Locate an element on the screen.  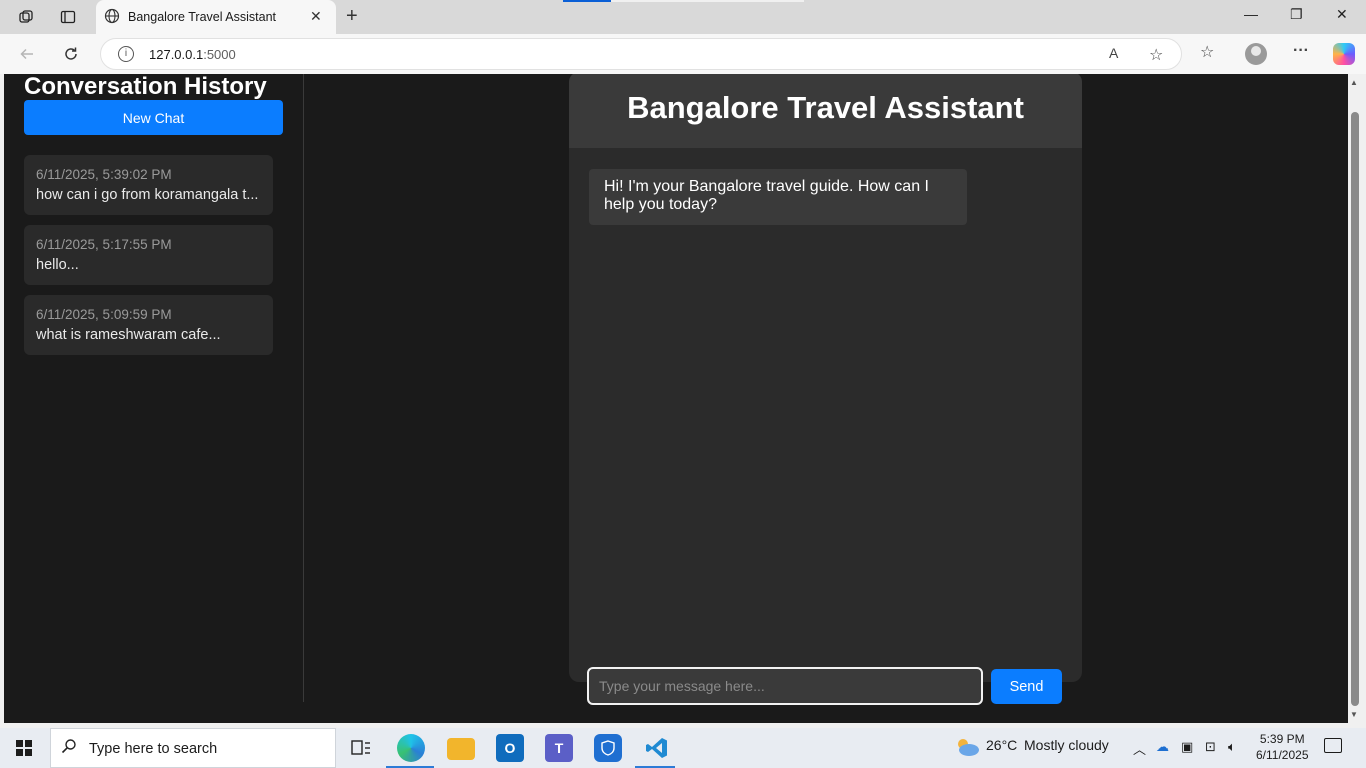
taskbar-clock: 5:39 PM 6/11/2025 is located at coordinates (1282, 747).